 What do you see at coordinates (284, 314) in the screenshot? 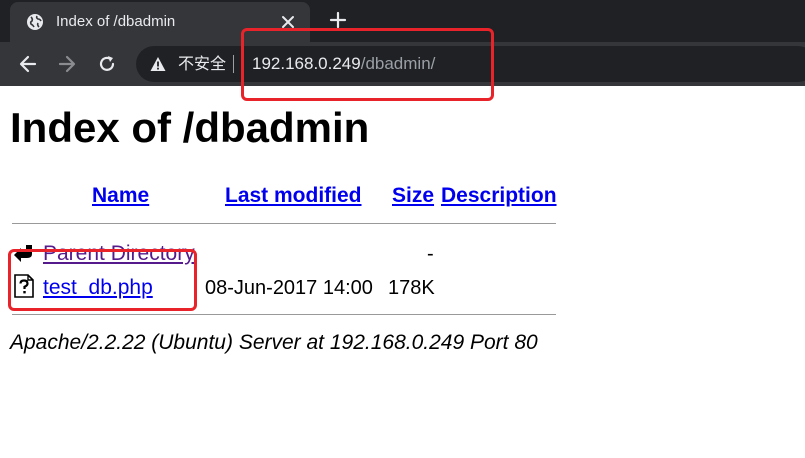
I see `divider-bottom` at bounding box center [284, 314].